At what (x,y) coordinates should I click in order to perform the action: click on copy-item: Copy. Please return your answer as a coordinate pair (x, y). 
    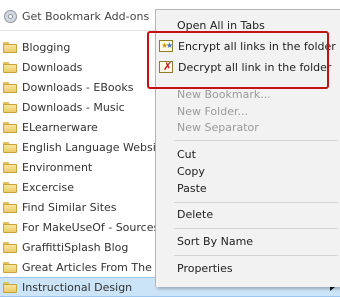
    Looking at the image, I should click on (191, 172).